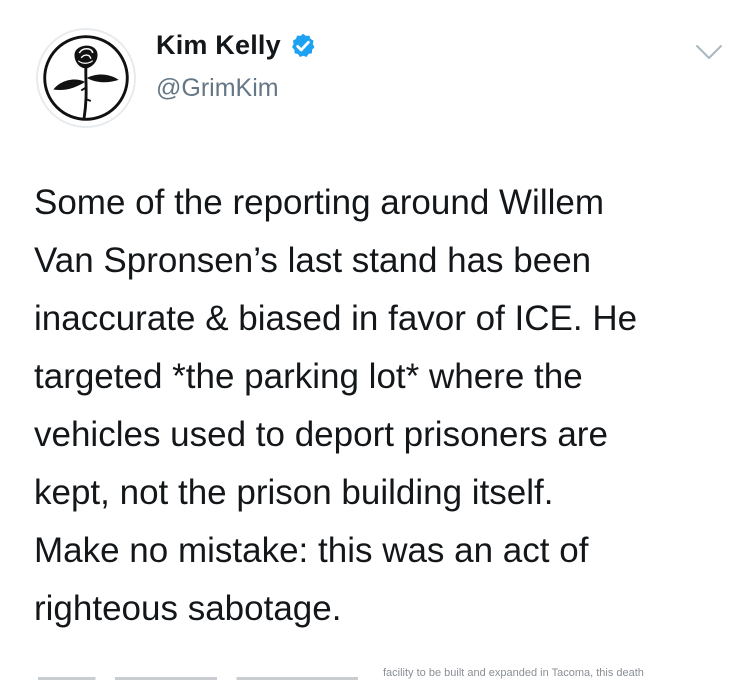  What do you see at coordinates (218, 45) in the screenshot?
I see `display-name: Kim Kelly` at bounding box center [218, 45].